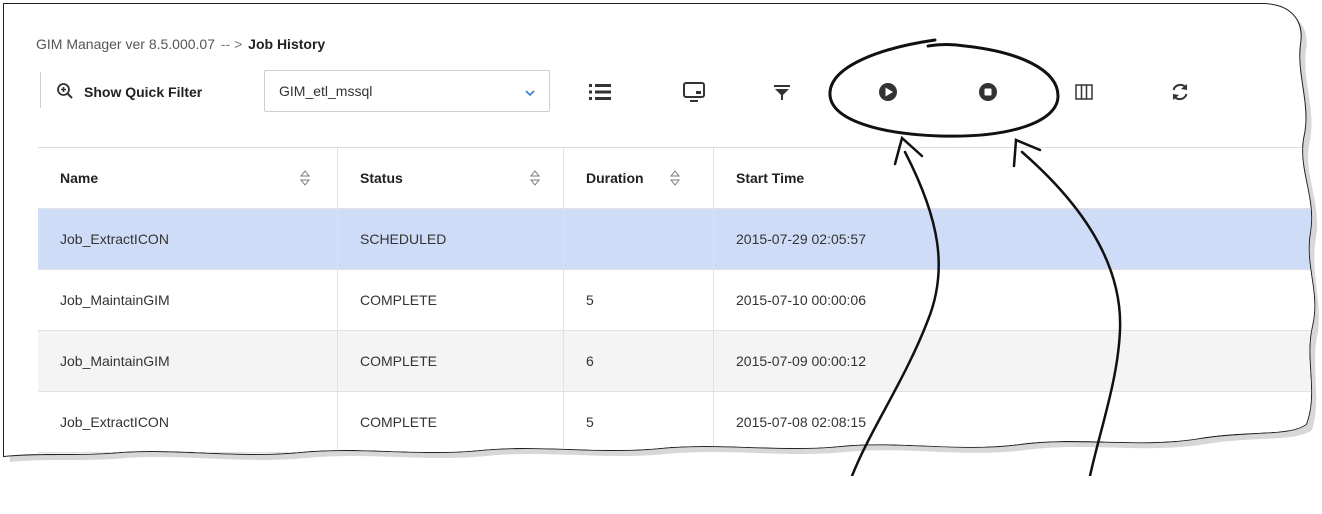 The height and width of the screenshot is (514, 1322). What do you see at coordinates (65, 92) in the screenshot?
I see `zoom-in-icon` at bounding box center [65, 92].